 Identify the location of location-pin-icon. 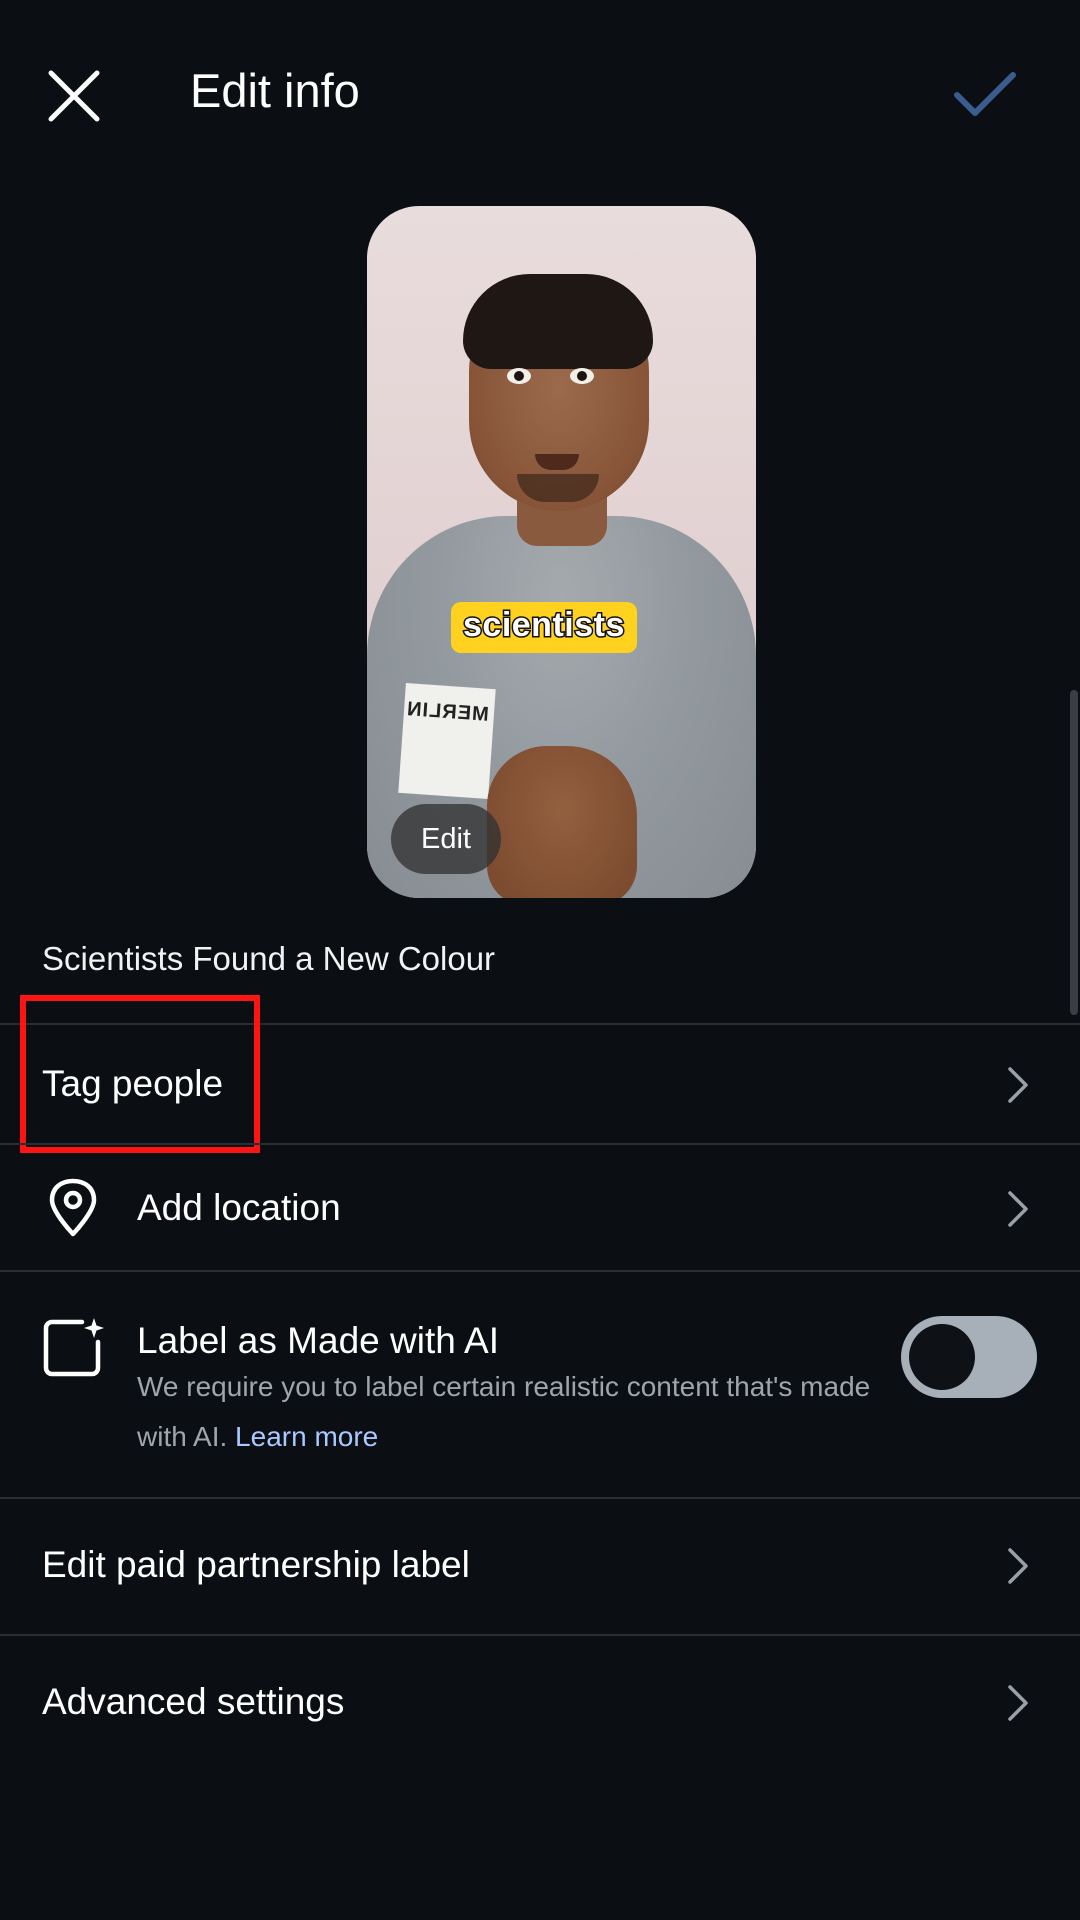
(73, 1207).